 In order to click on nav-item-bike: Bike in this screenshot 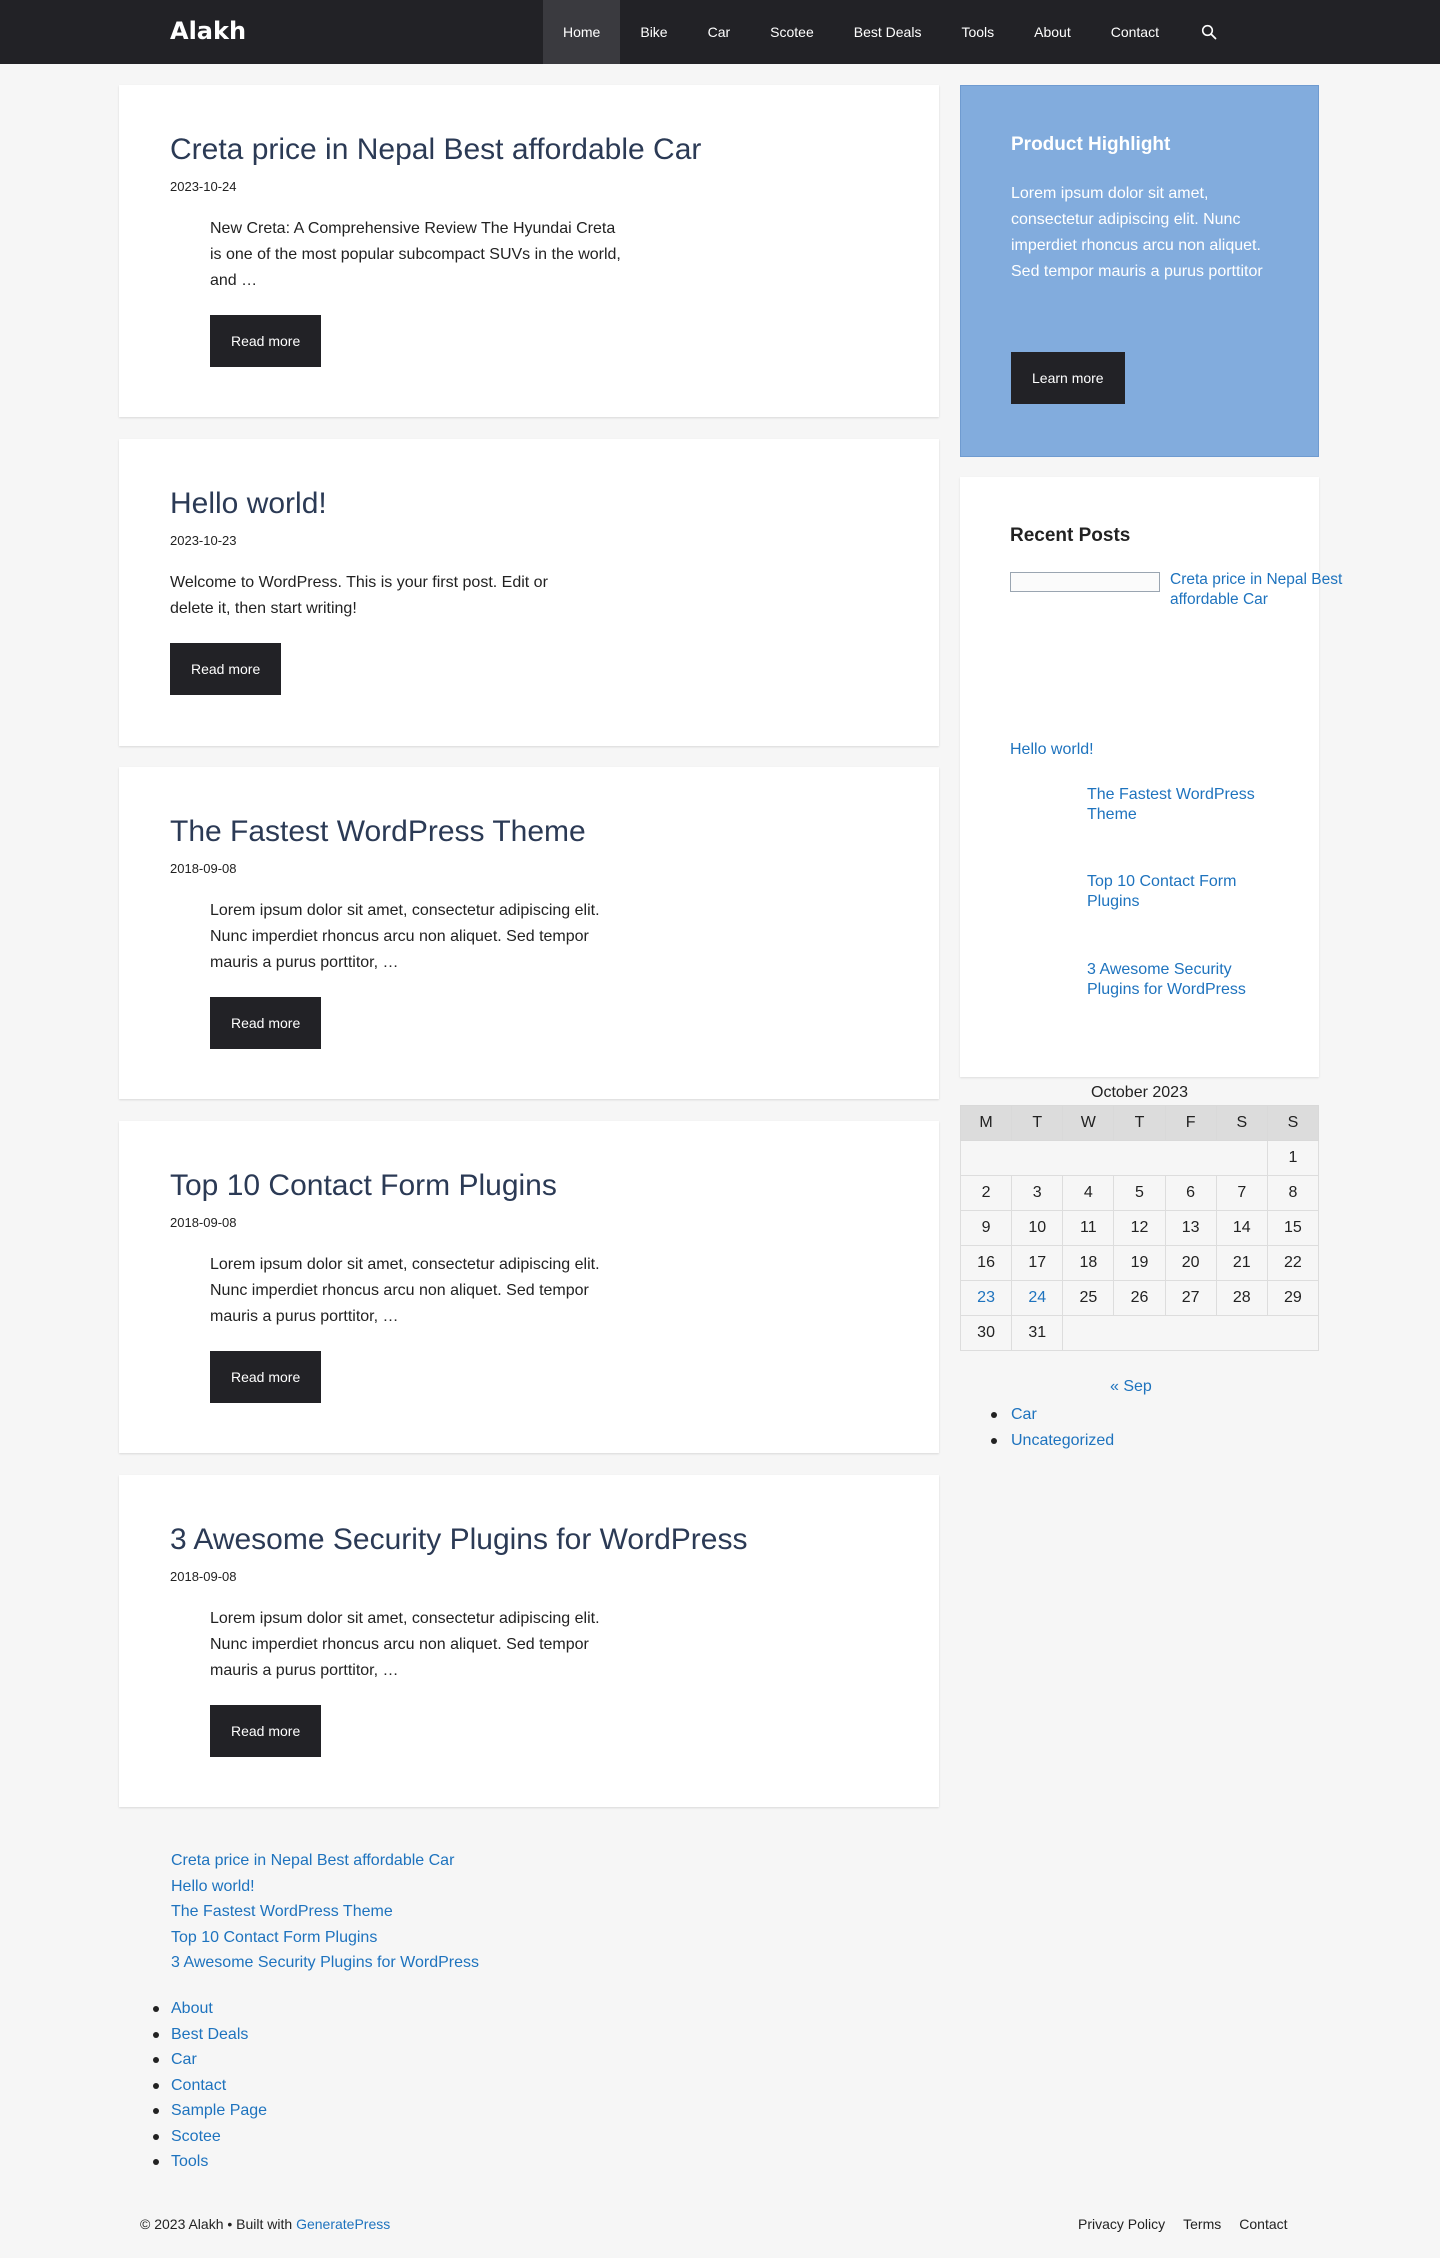, I will do `click(653, 32)`.